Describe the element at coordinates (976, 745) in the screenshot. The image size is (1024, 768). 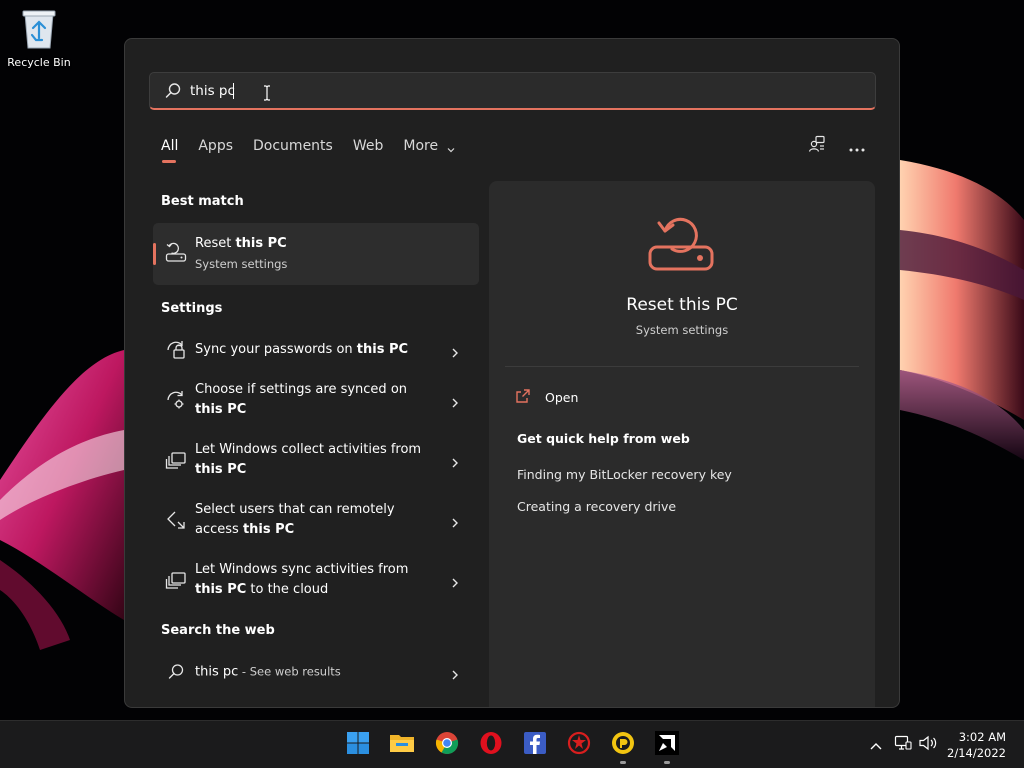
I see `taskbar-clock: 3:02 AM 2/14/2022` at that location.